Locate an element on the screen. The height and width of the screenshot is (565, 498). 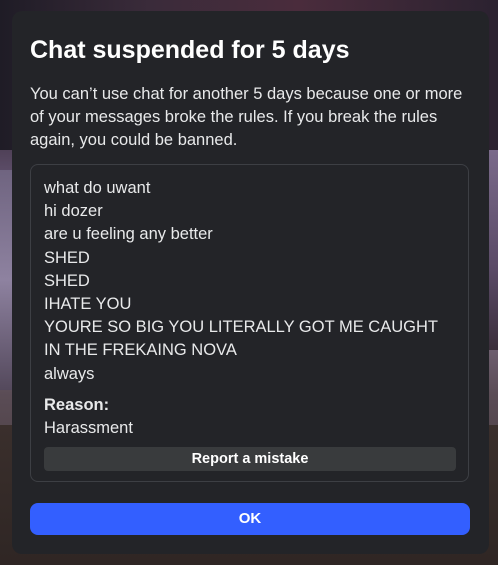
flagged-message: always is located at coordinates (69, 373).